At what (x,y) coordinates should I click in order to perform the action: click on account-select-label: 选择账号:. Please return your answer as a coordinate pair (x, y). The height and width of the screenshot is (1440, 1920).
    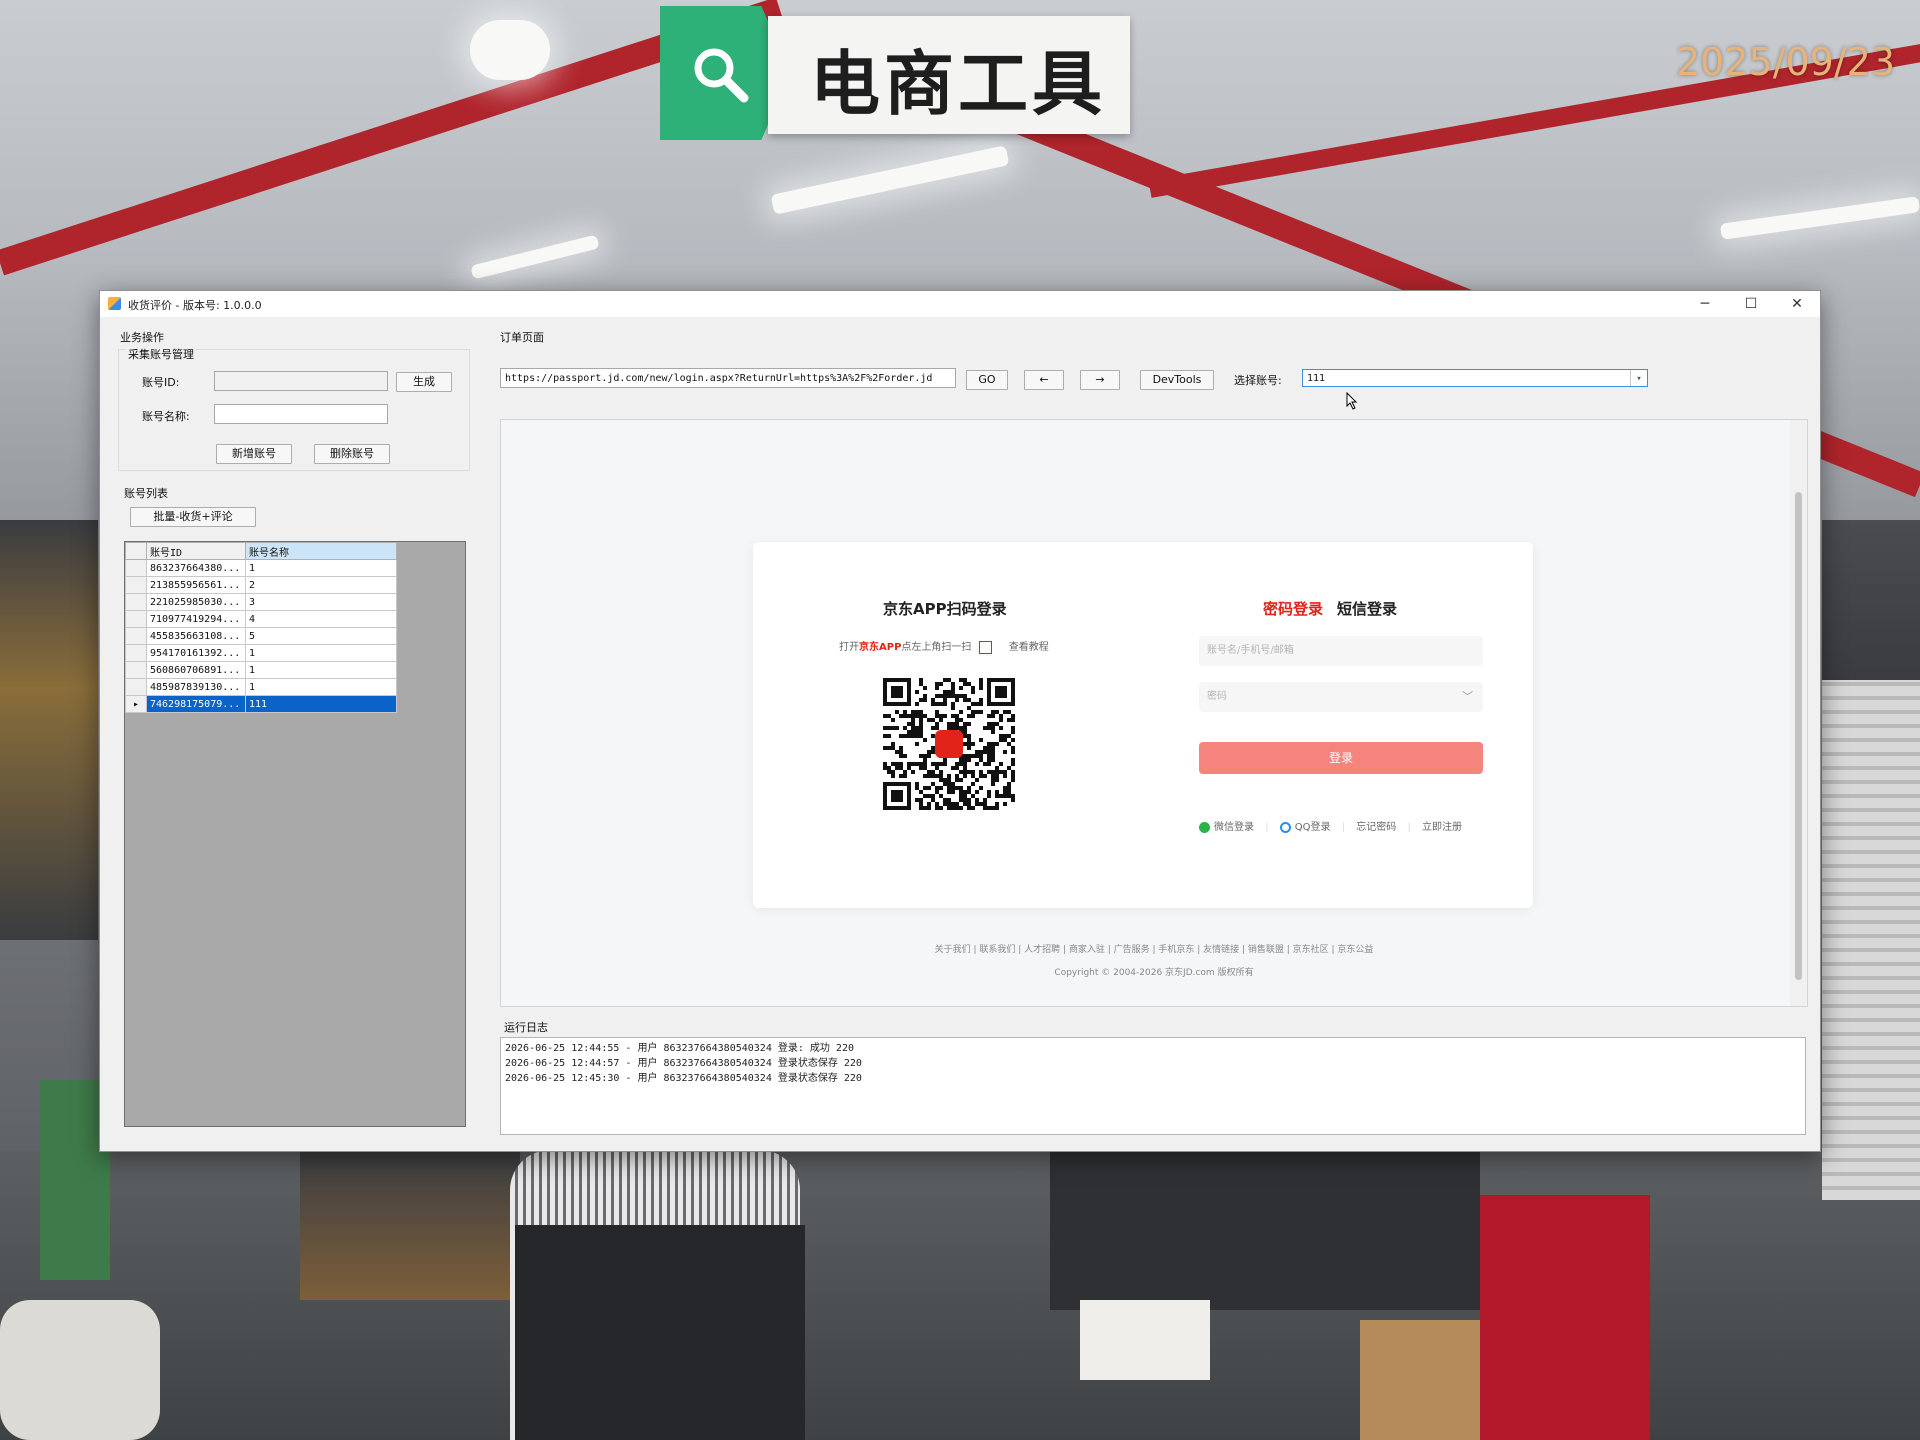
    Looking at the image, I should click on (1258, 380).